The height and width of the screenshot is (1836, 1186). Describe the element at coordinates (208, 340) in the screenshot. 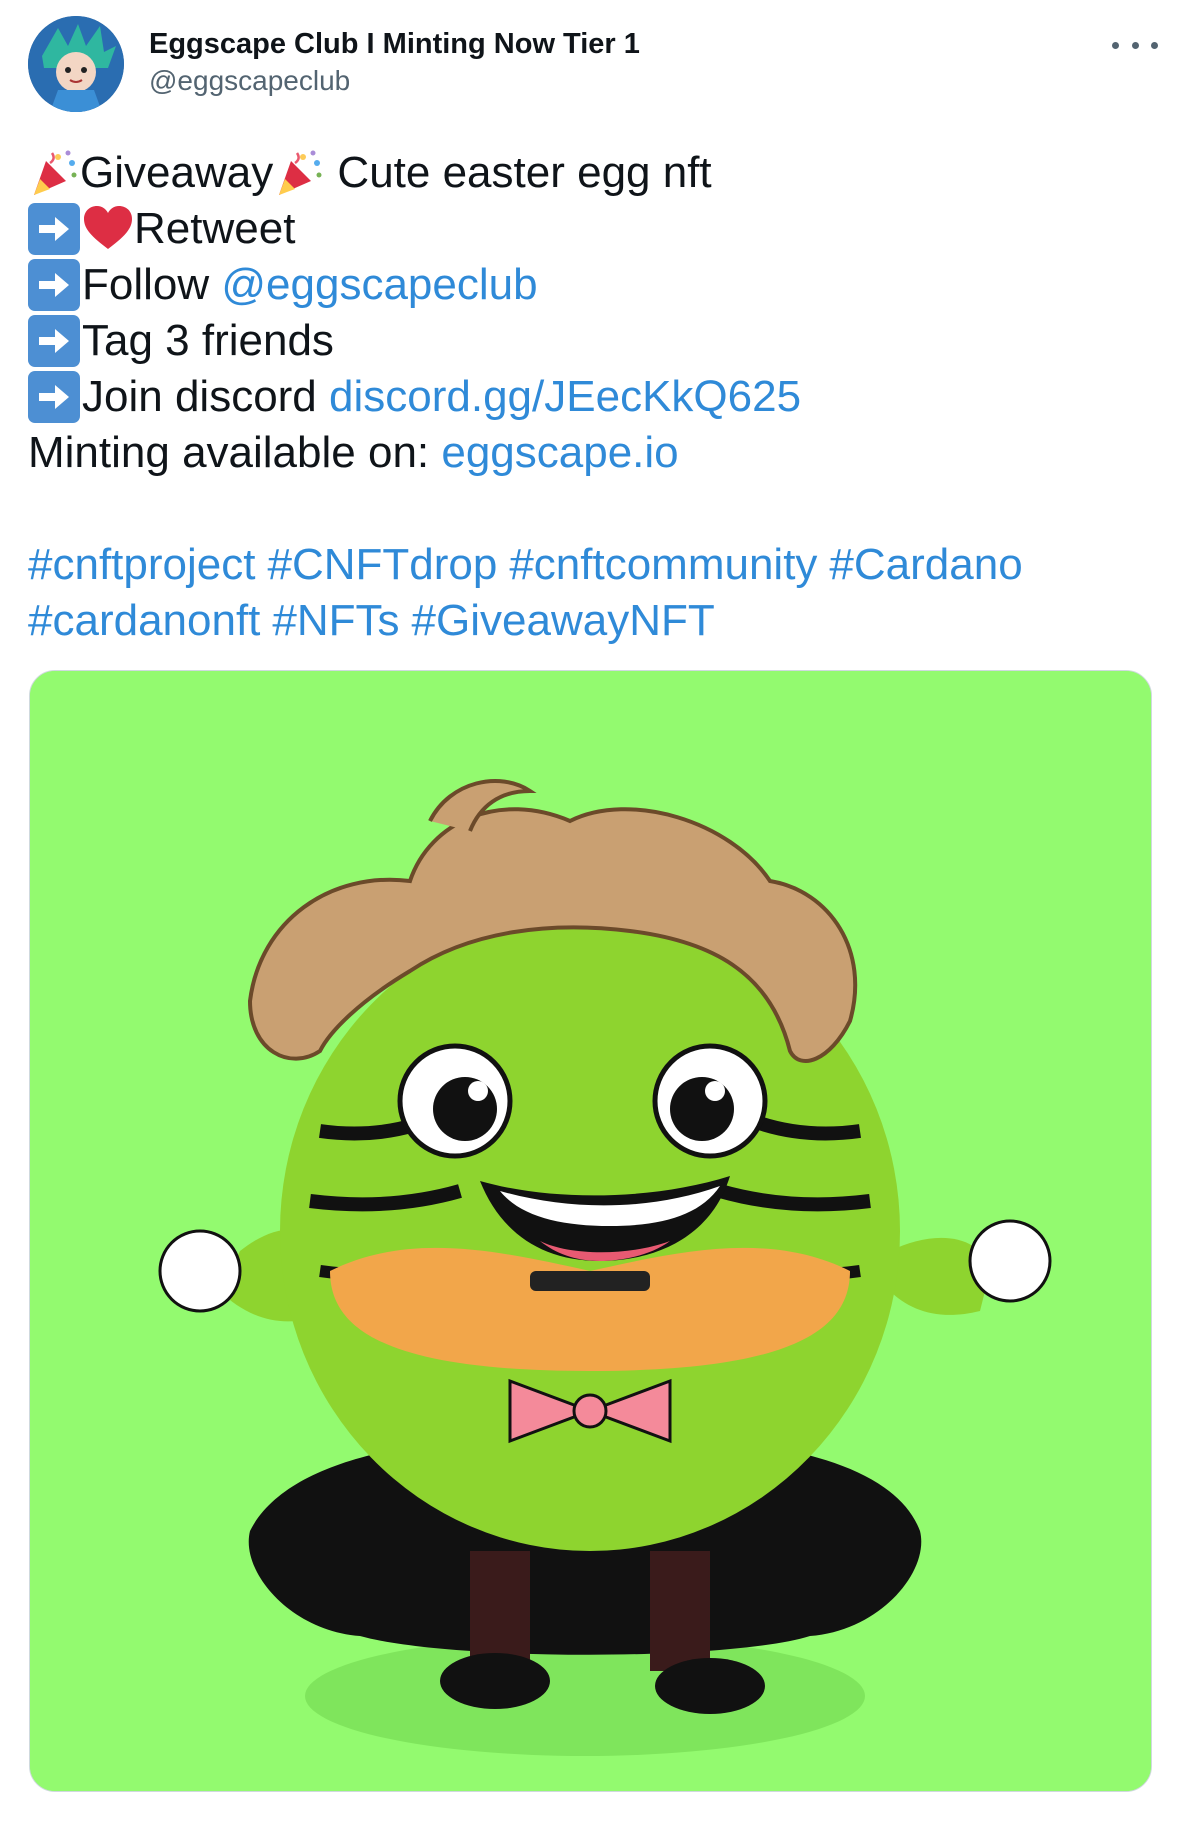

I see `tag-text: Tag 3 friends` at that location.